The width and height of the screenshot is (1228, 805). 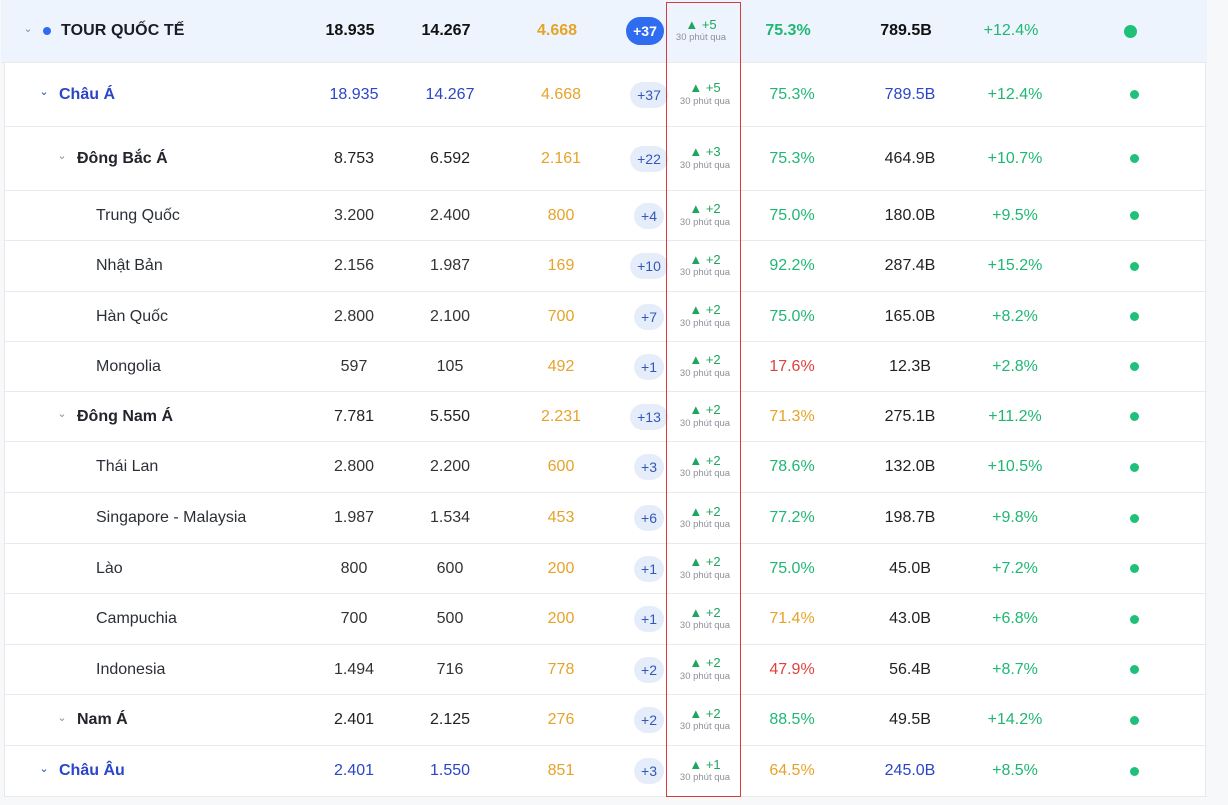 I want to click on occupancy-rate: 75.0%, so click(x=792, y=568).